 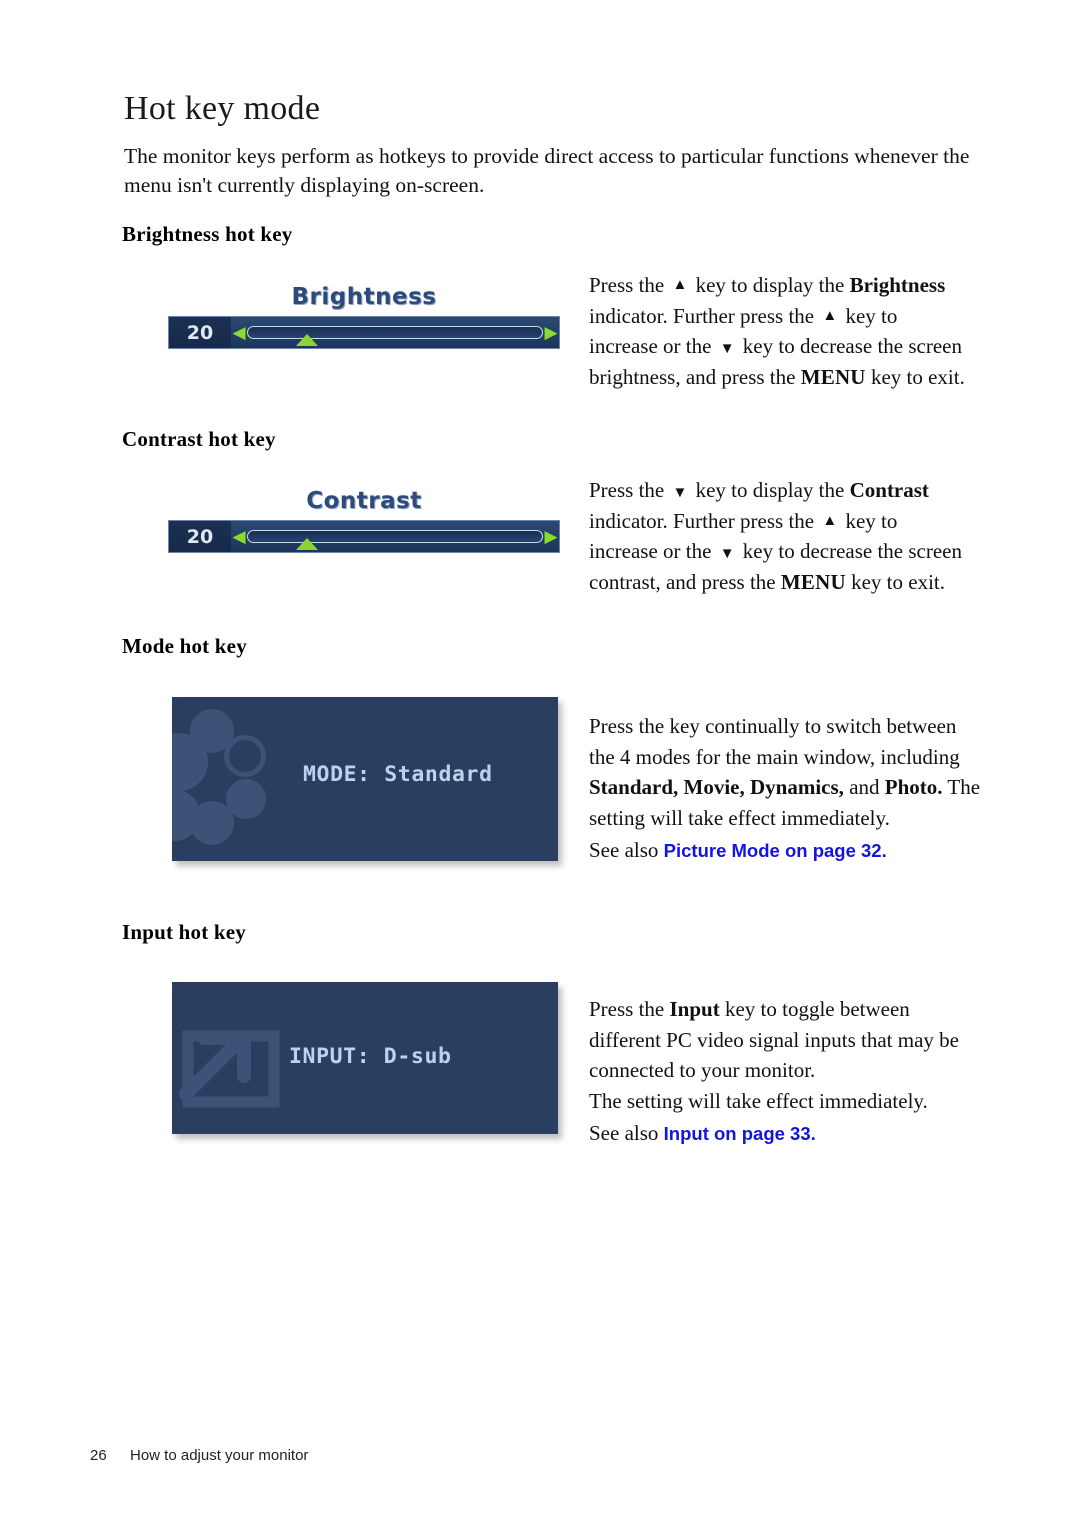 What do you see at coordinates (363, 297) in the screenshot?
I see `osd-brightness-title: Brightness` at bounding box center [363, 297].